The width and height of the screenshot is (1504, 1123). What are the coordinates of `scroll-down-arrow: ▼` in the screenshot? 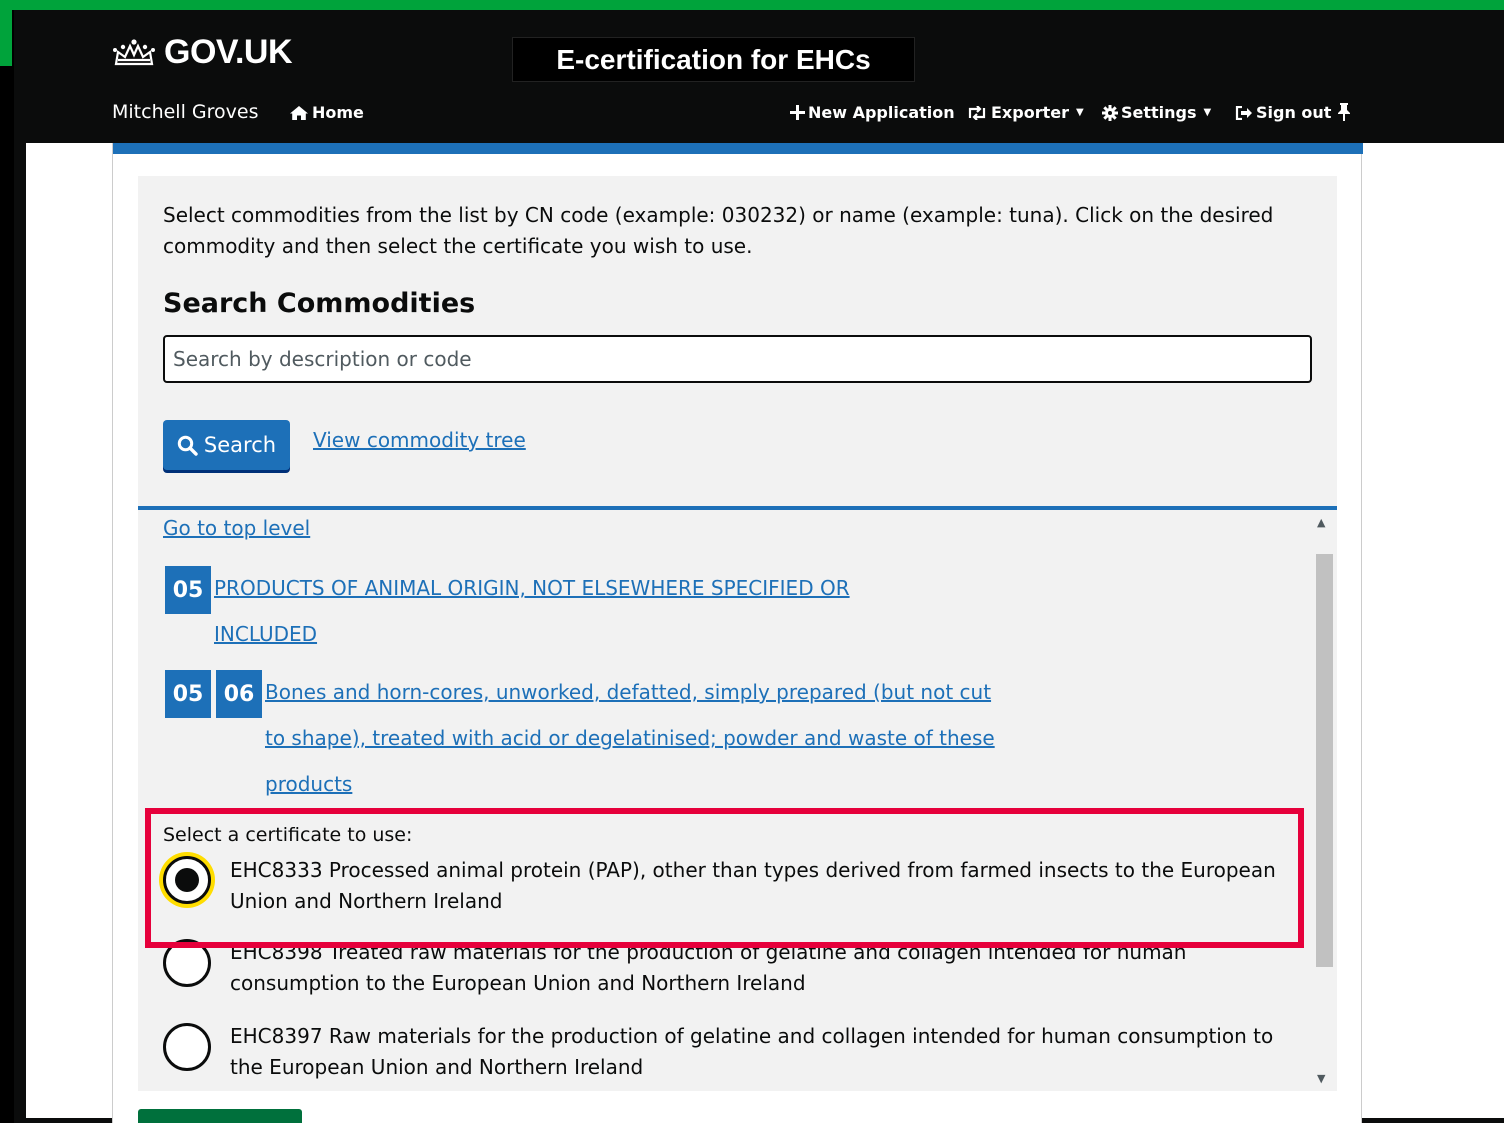 It's located at (1321, 1078).